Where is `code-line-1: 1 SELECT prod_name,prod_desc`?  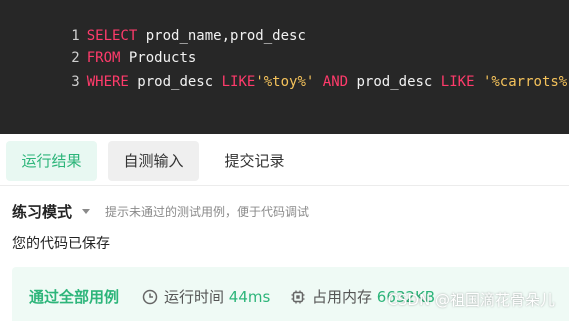
code-line-1: 1 SELECT prod_name,prod_desc is located at coordinates (153, 23).